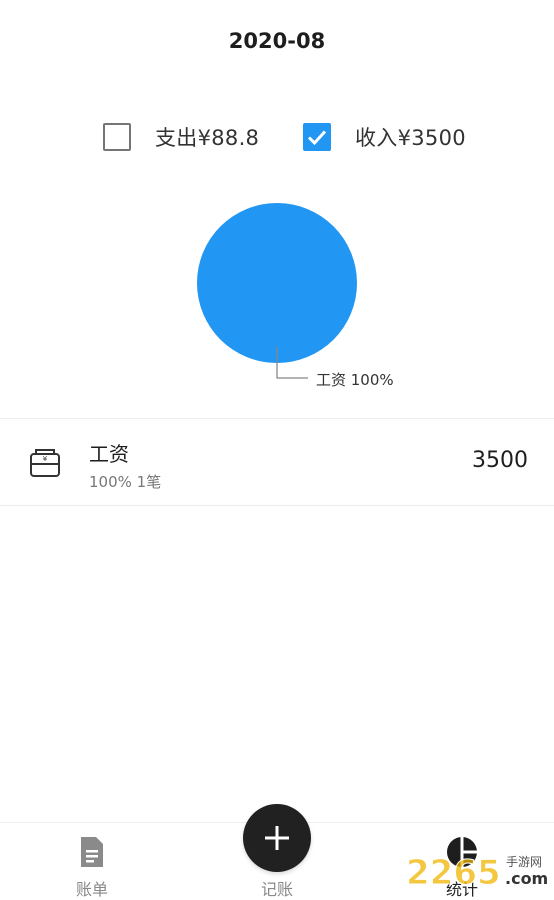 The image size is (554, 900). What do you see at coordinates (91, 889) in the screenshot?
I see `nav-bills-label: 账单` at bounding box center [91, 889].